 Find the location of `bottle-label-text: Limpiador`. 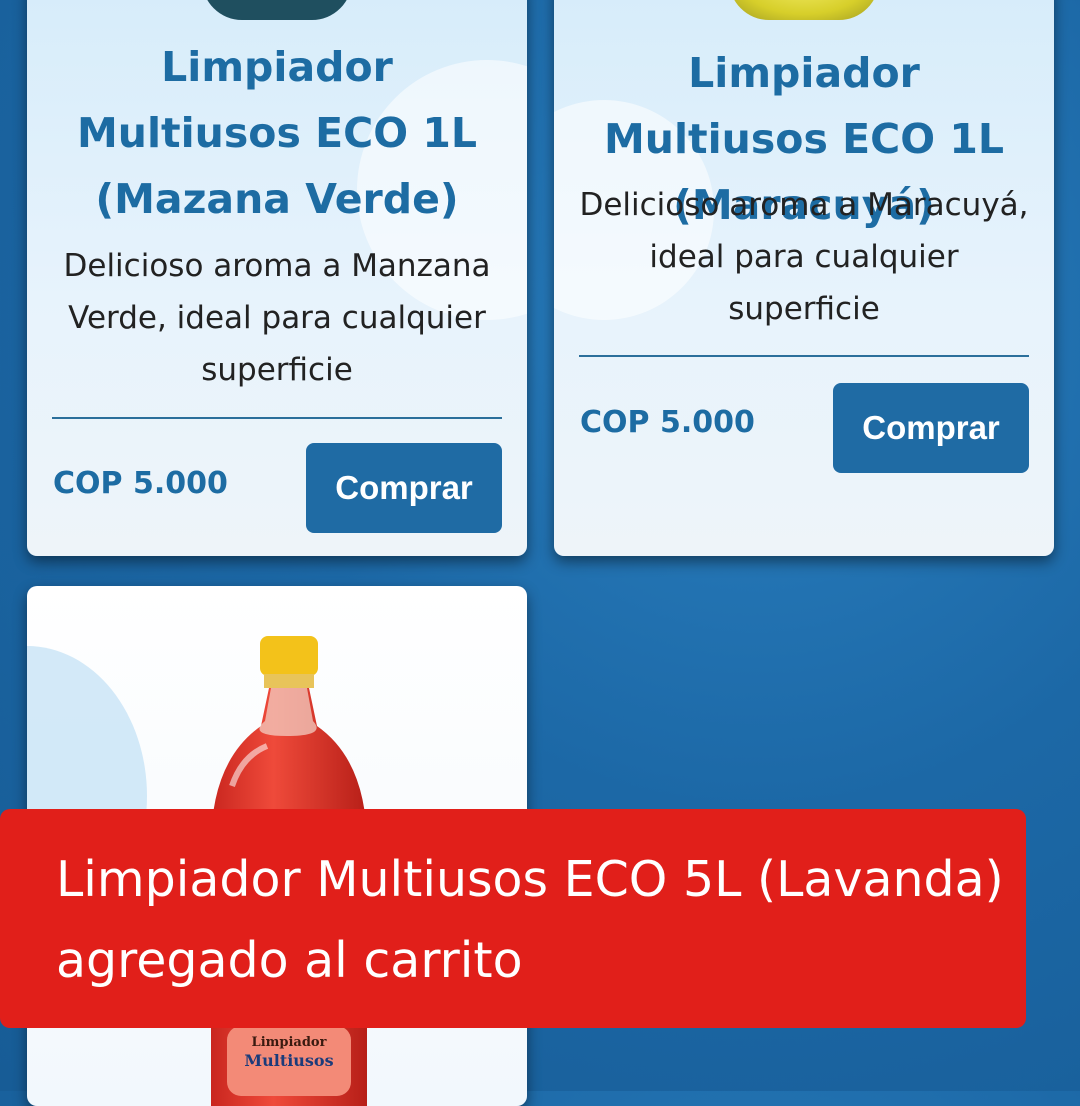

bottle-label-text: Limpiador is located at coordinates (289, 1042).